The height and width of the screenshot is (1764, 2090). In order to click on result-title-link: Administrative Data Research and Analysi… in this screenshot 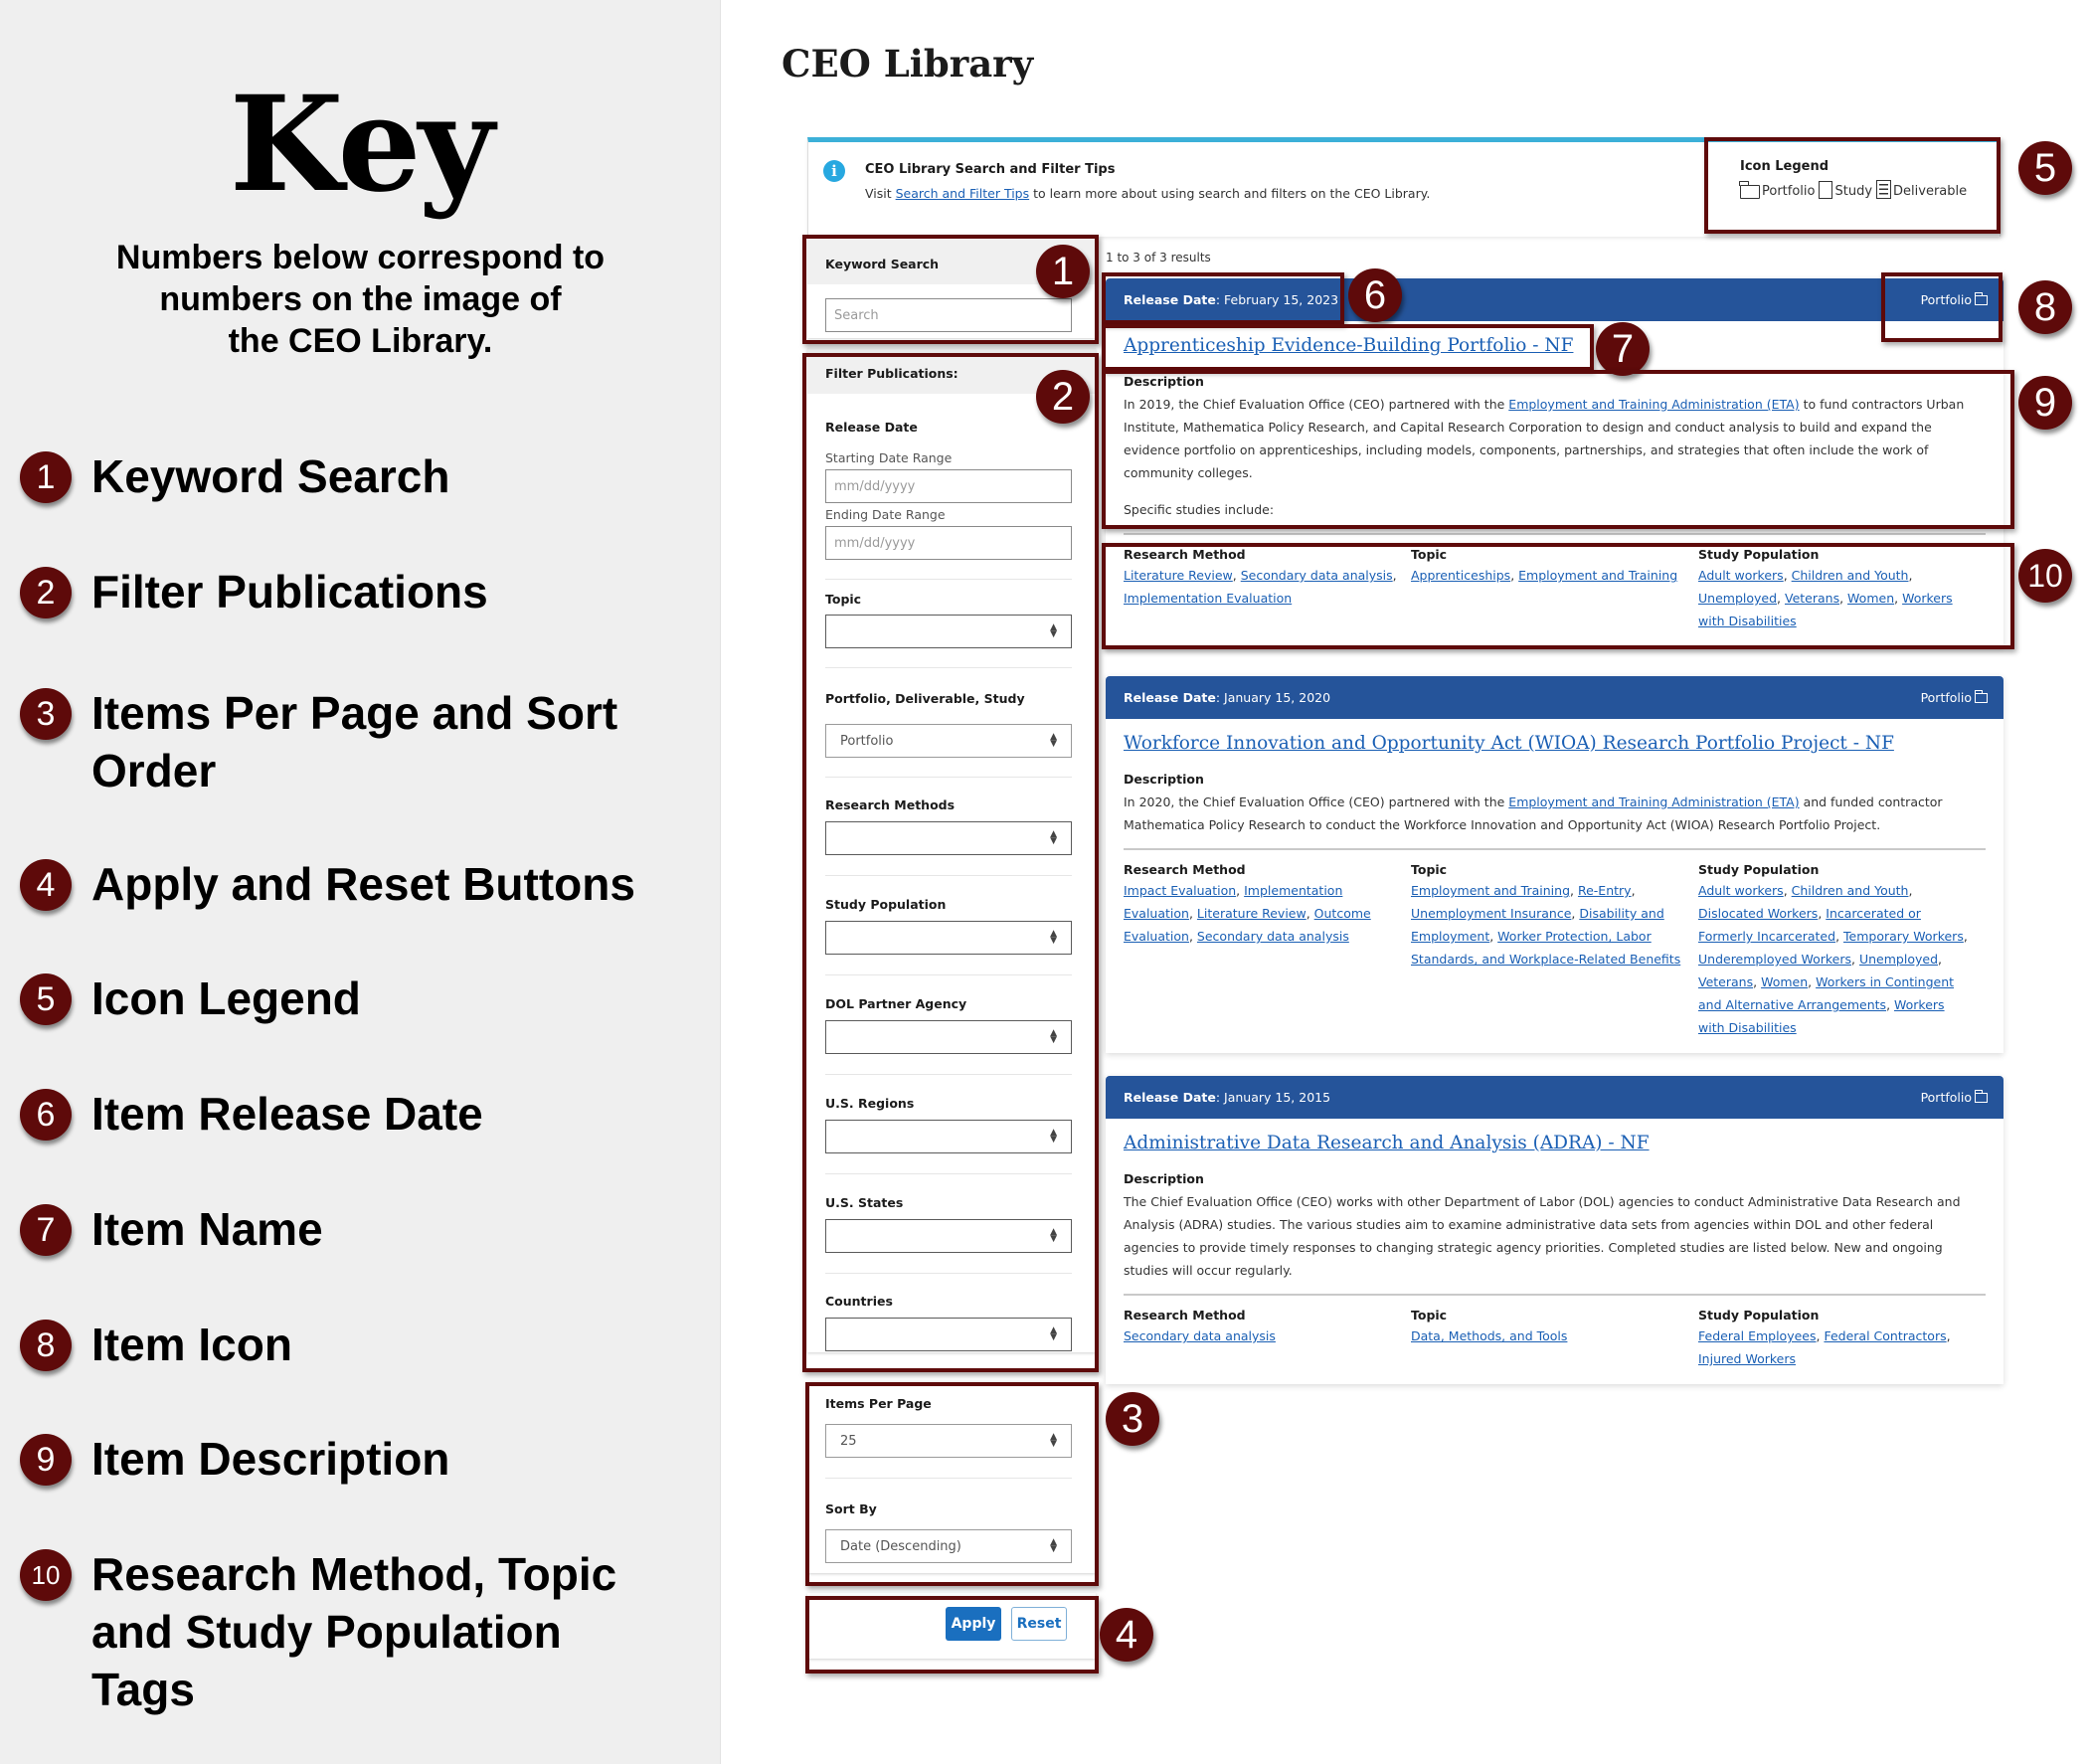, I will do `click(1555, 1143)`.